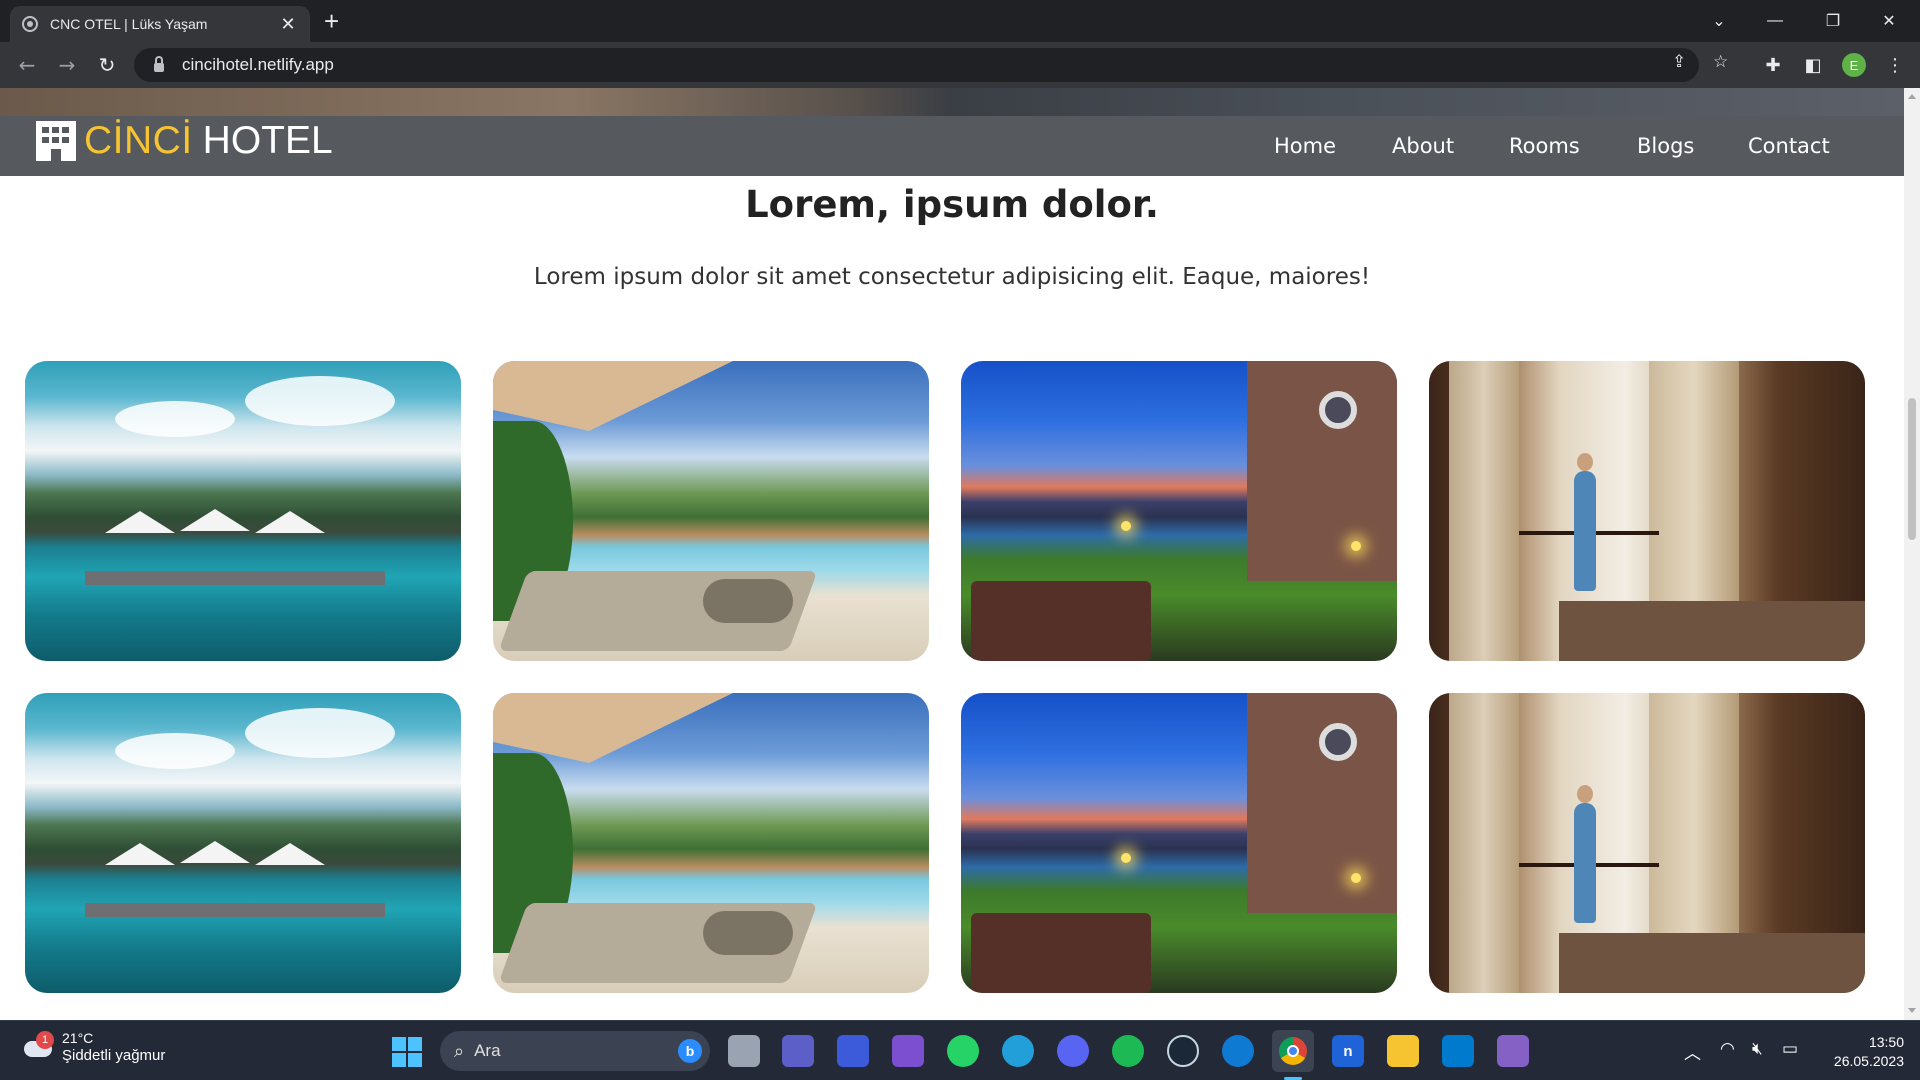  What do you see at coordinates (1757, 1049) in the screenshot?
I see `volume-muted-icon: 🔇︎` at bounding box center [1757, 1049].